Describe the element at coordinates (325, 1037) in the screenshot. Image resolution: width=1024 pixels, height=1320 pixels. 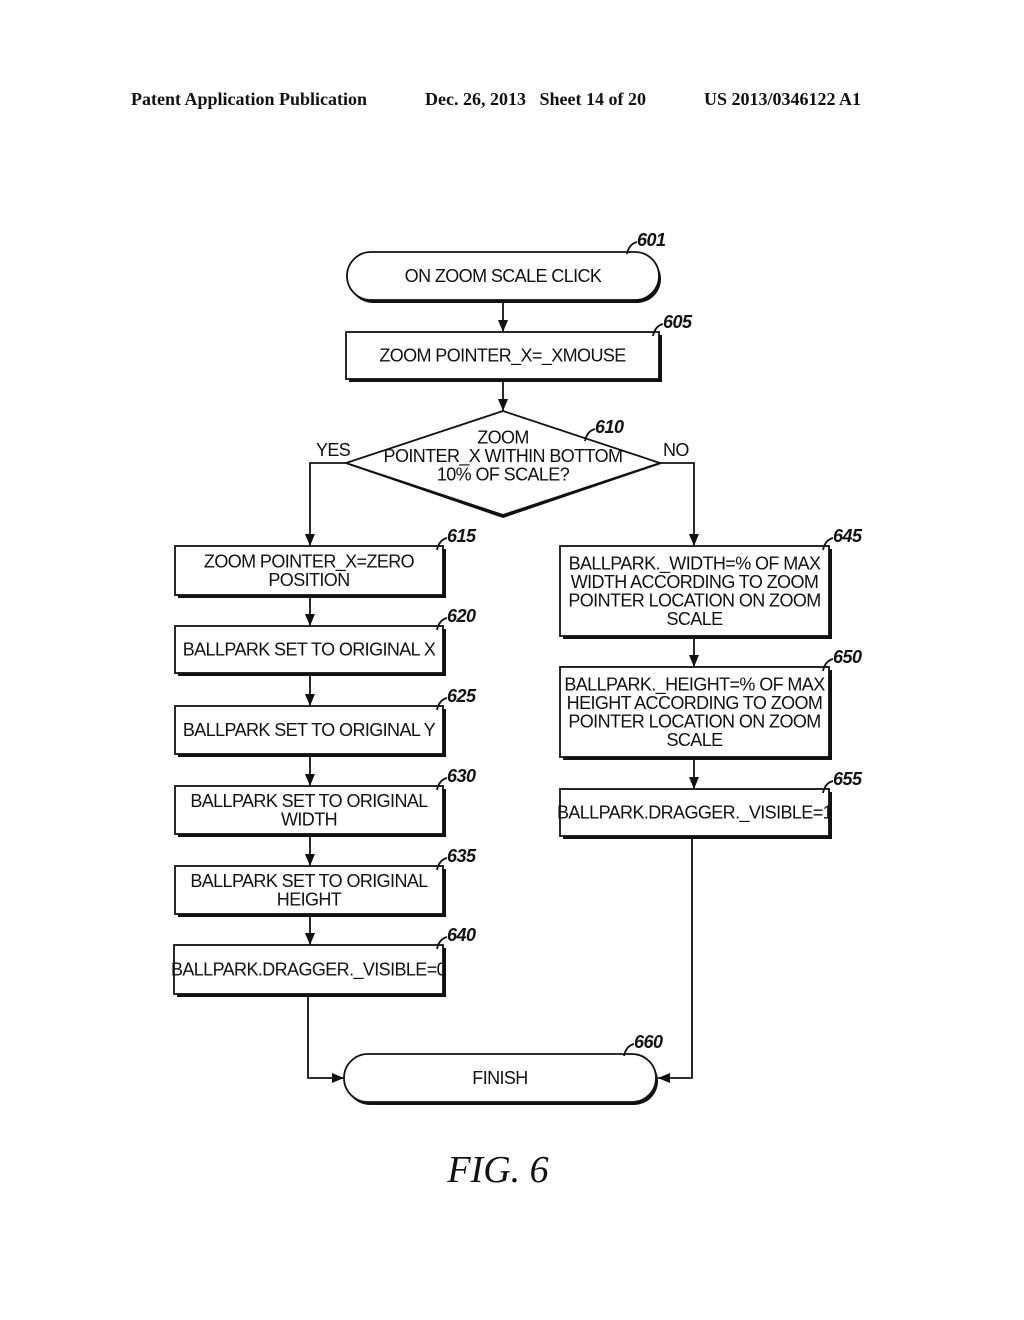
I see `left-to-finish-line` at that location.